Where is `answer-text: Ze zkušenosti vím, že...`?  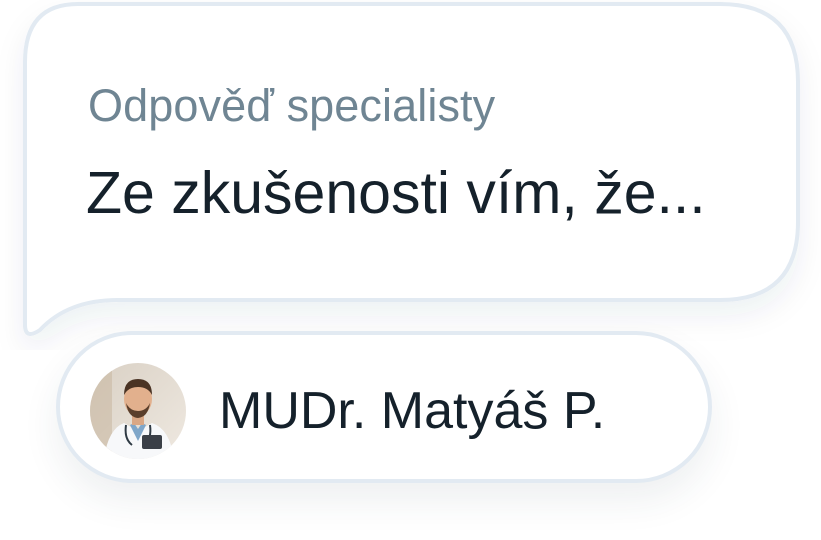 answer-text: Ze zkušenosti vím, že... is located at coordinates (396, 193).